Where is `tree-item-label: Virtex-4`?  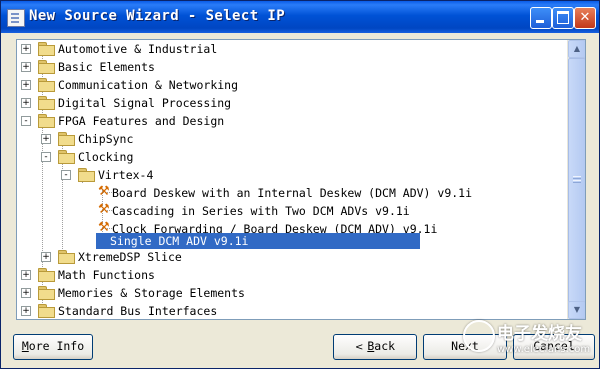
tree-item-label: Virtex-4 is located at coordinates (126, 175).